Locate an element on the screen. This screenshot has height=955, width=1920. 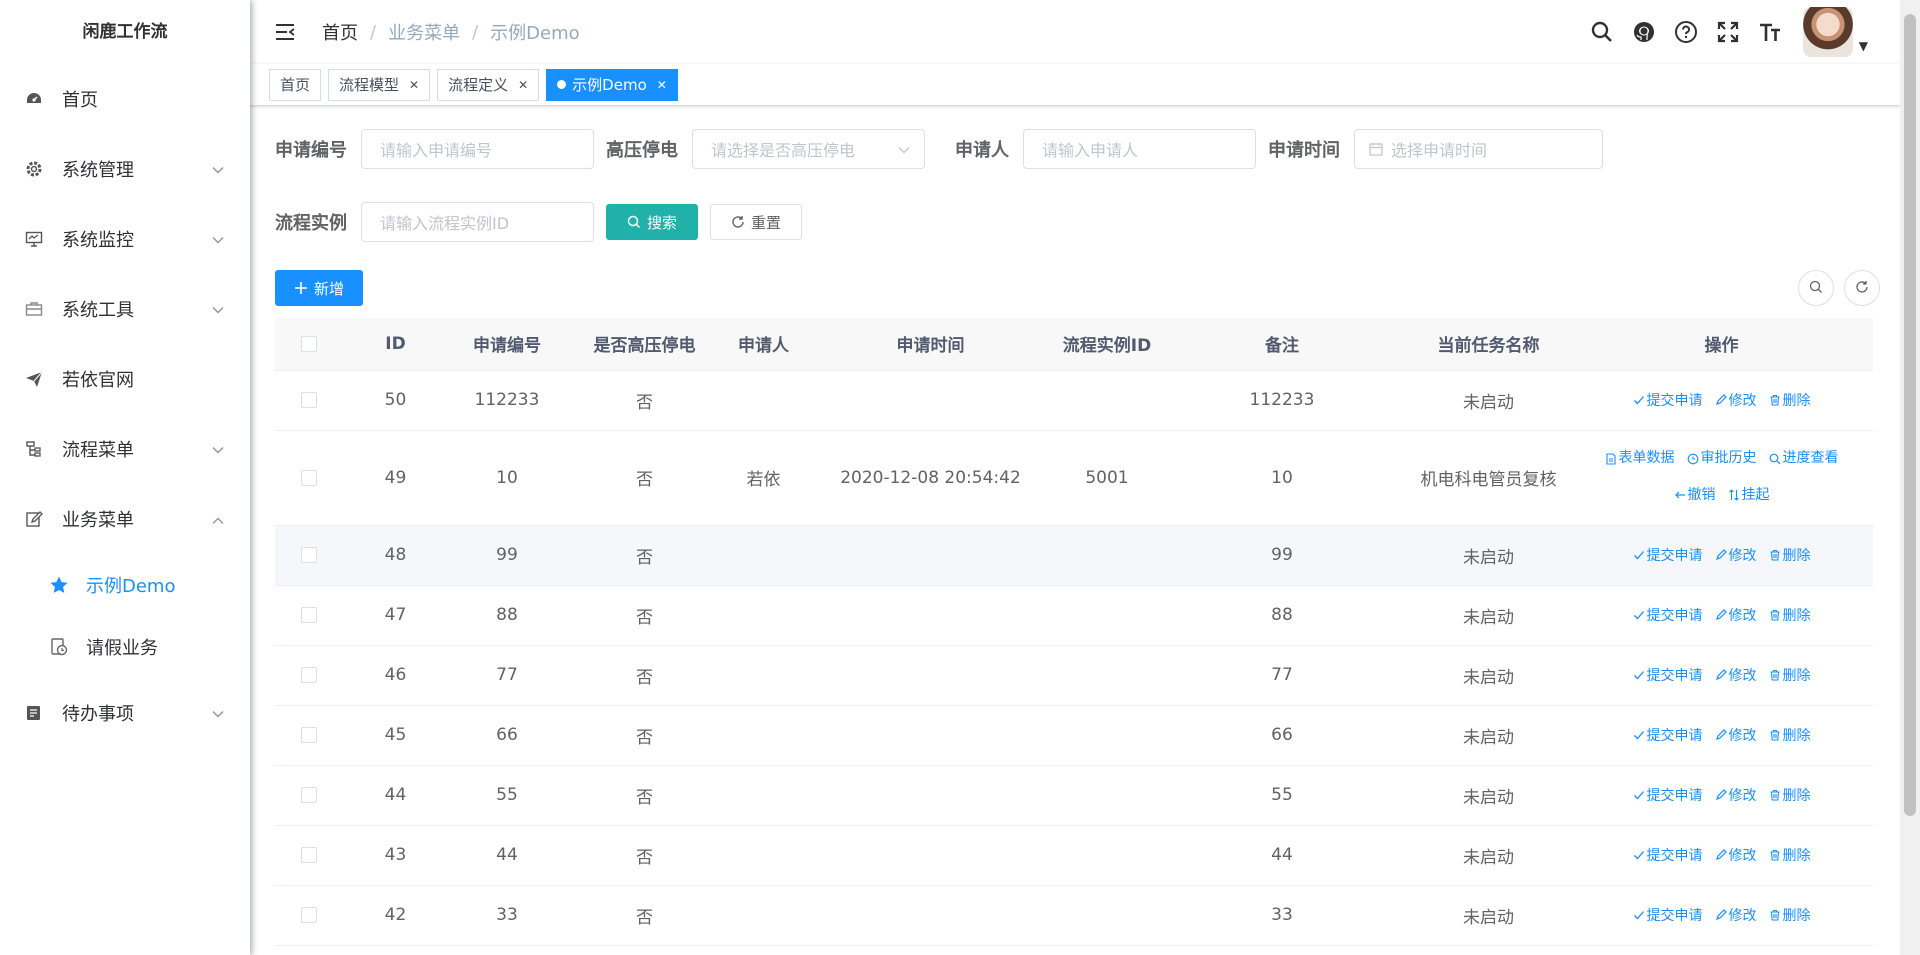
hamburger-menu-icon is located at coordinates (285, 32).